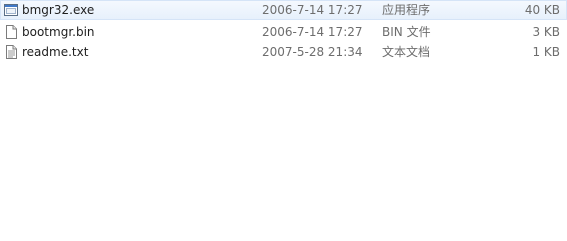 The width and height of the screenshot is (567, 241). Describe the element at coordinates (11, 32) in the screenshot. I see `generic-file-icon` at that location.